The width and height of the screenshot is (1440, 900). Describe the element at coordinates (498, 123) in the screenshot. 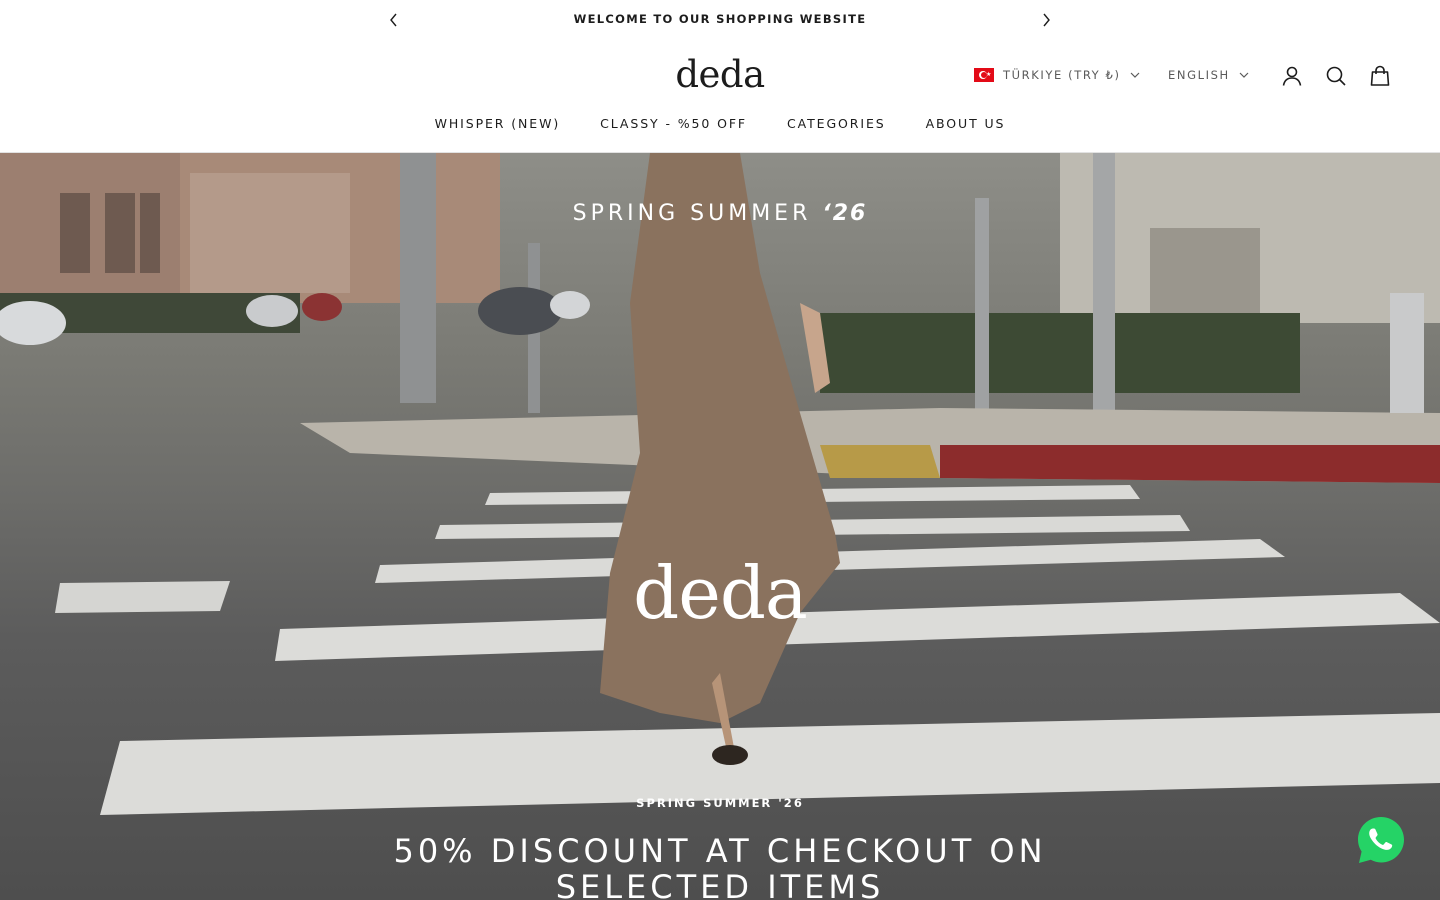

I see `nav-item-whisper: WHISPER (NEW)` at that location.